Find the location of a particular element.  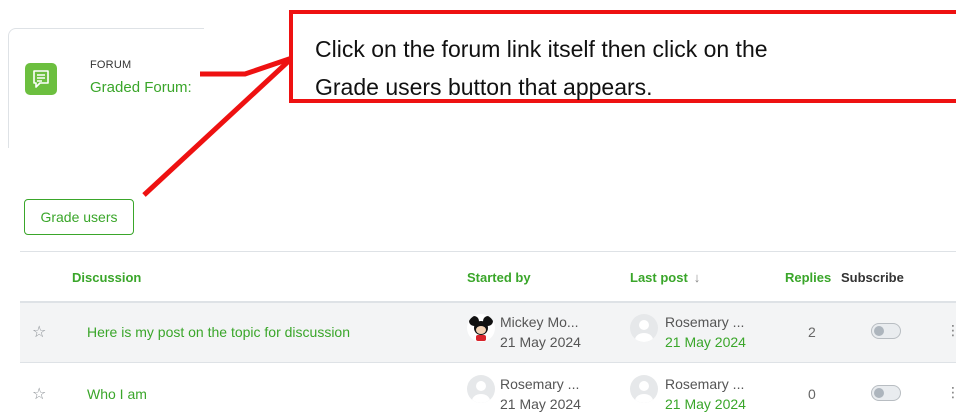

header-last-post: Last post ↓ is located at coordinates (665, 277).